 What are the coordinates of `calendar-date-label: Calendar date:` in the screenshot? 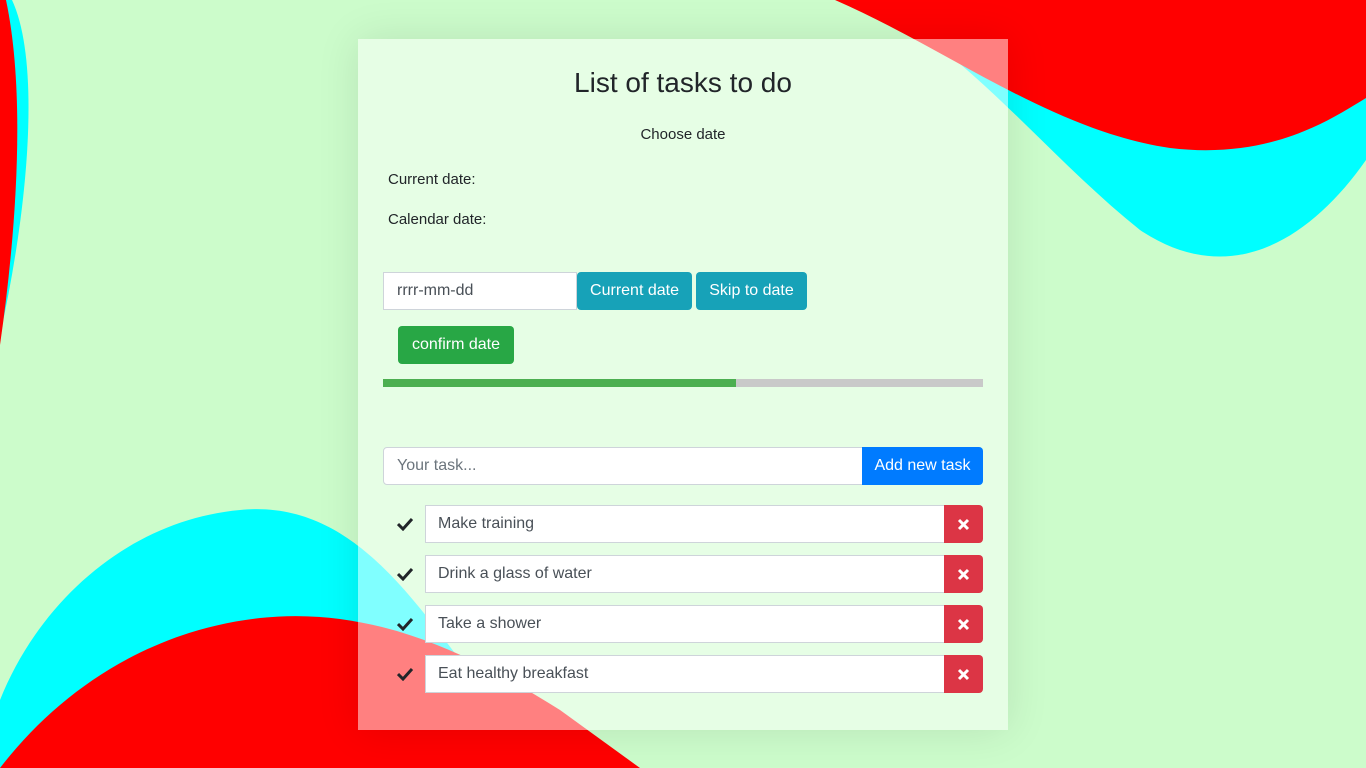 It's located at (437, 219).